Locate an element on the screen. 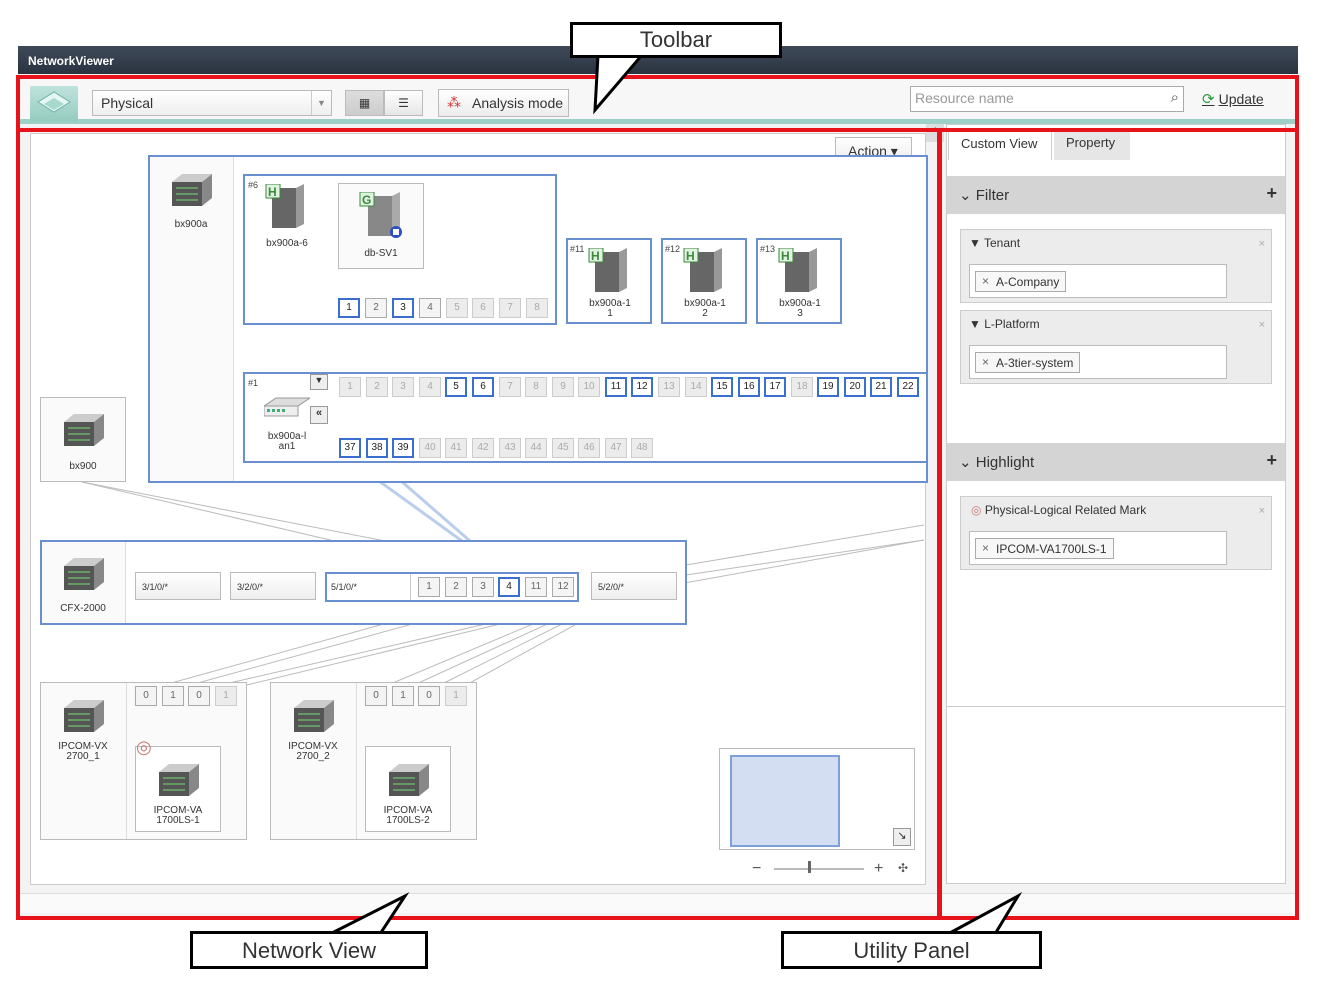  callout-network-view: Network View is located at coordinates (309, 950).